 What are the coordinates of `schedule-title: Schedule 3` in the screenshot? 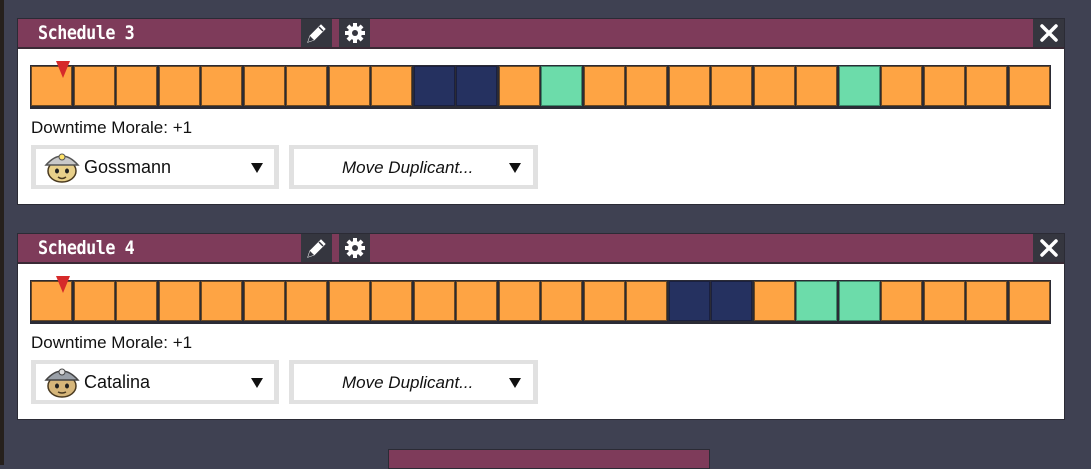 It's located at (86, 33).